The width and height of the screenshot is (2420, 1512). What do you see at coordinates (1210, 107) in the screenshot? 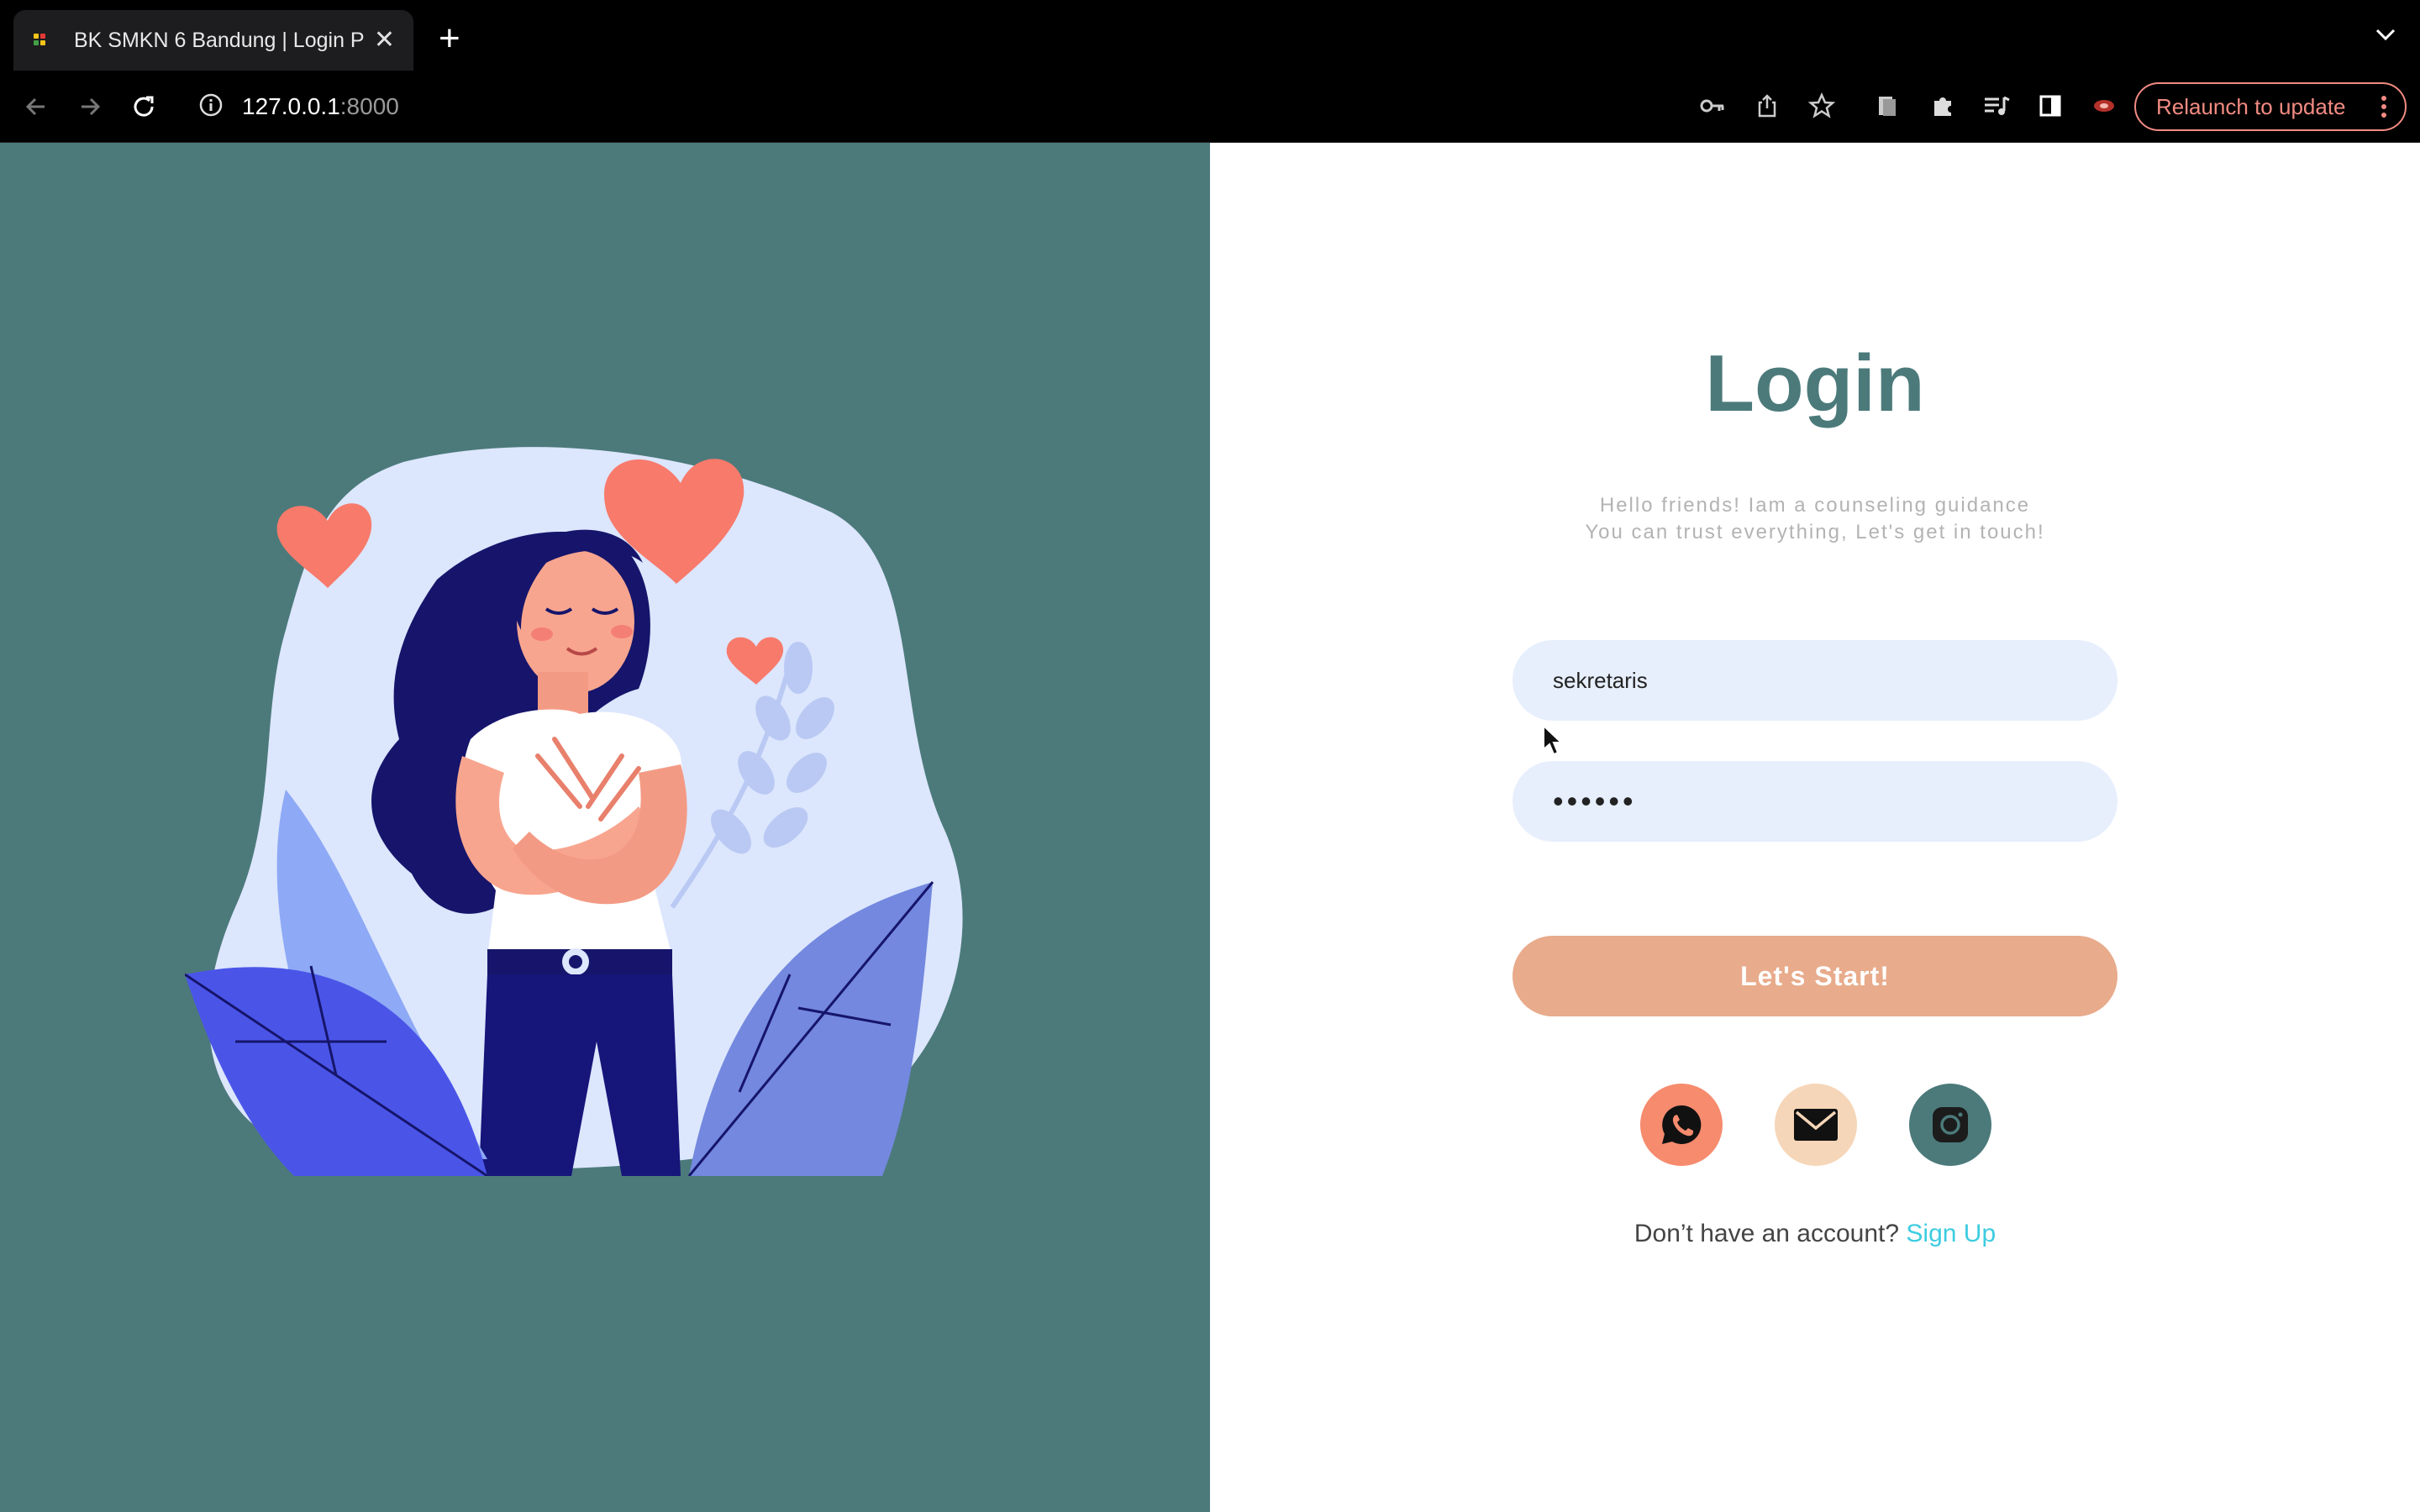
I see `browser-toolbar: 127.0.0.1:8000 Relaunch to update` at bounding box center [1210, 107].